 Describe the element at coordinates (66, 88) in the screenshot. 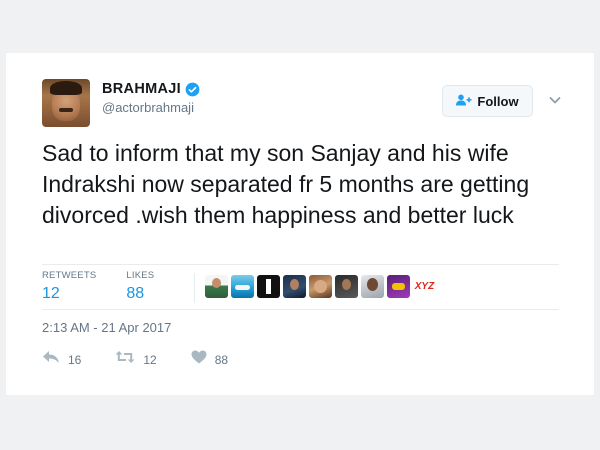

I see `avatar-hair` at that location.